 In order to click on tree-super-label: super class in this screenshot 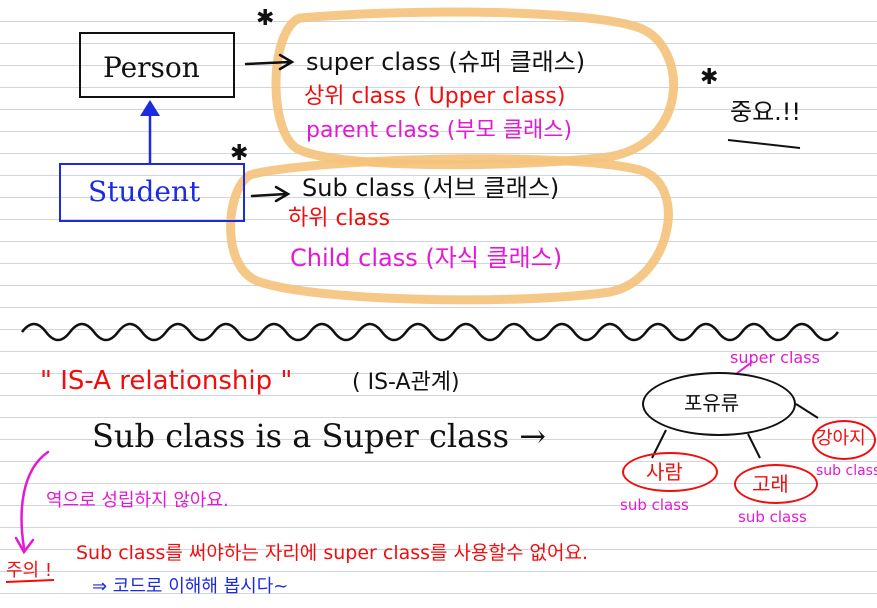, I will do `click(775, 357)`.